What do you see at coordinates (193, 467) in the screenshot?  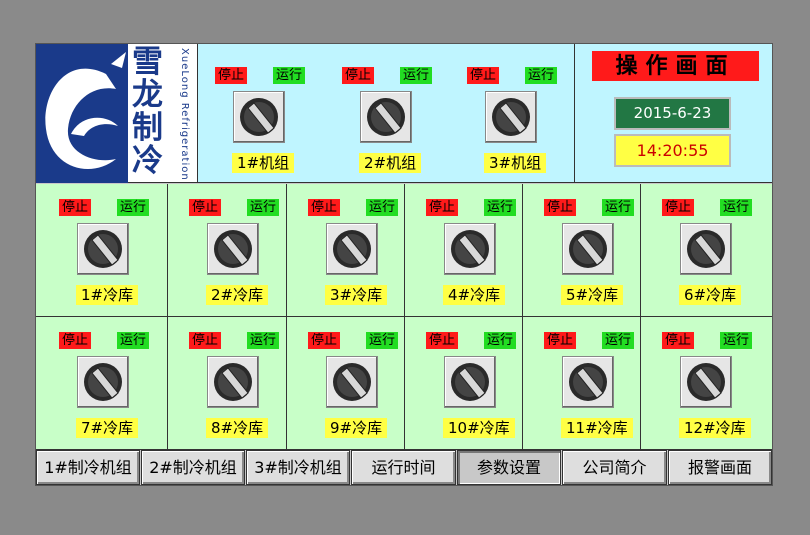 I see `nav-button: 2#制冷机组` at bounding box center [193, 467].